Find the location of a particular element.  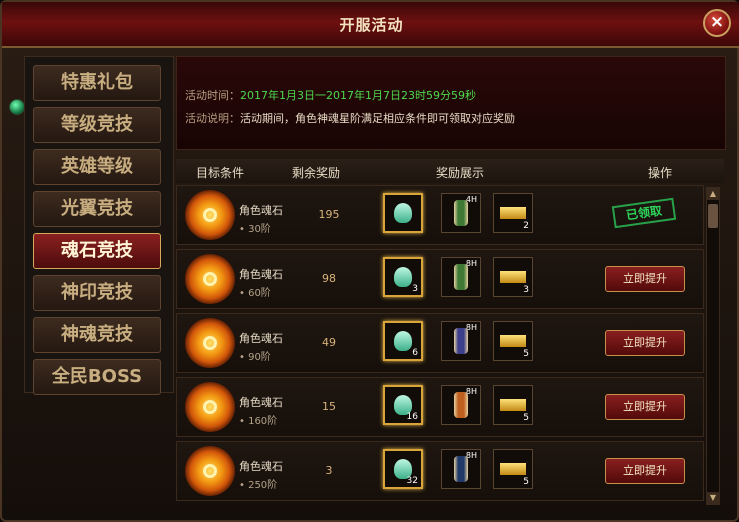

table-row: 角色魂石 • 90阶 49 6 8H 5 立即提升 is located at coordinates (440, 343).